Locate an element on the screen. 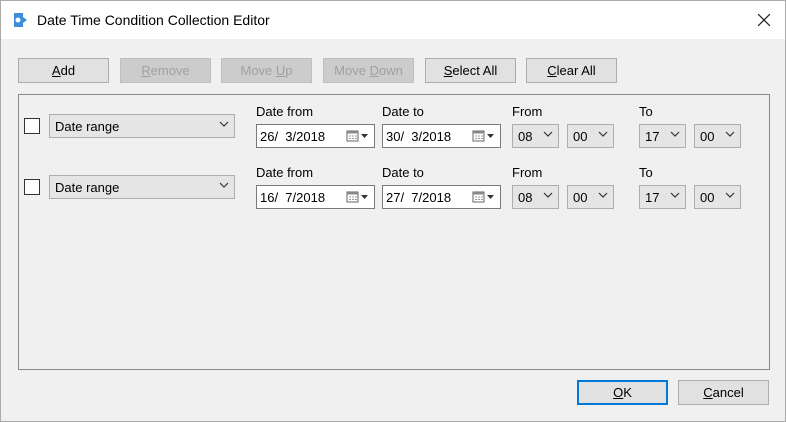 The height and width of the screenshot is (422, 786). row-1-to-label: To is located at coordinates (646, 111).